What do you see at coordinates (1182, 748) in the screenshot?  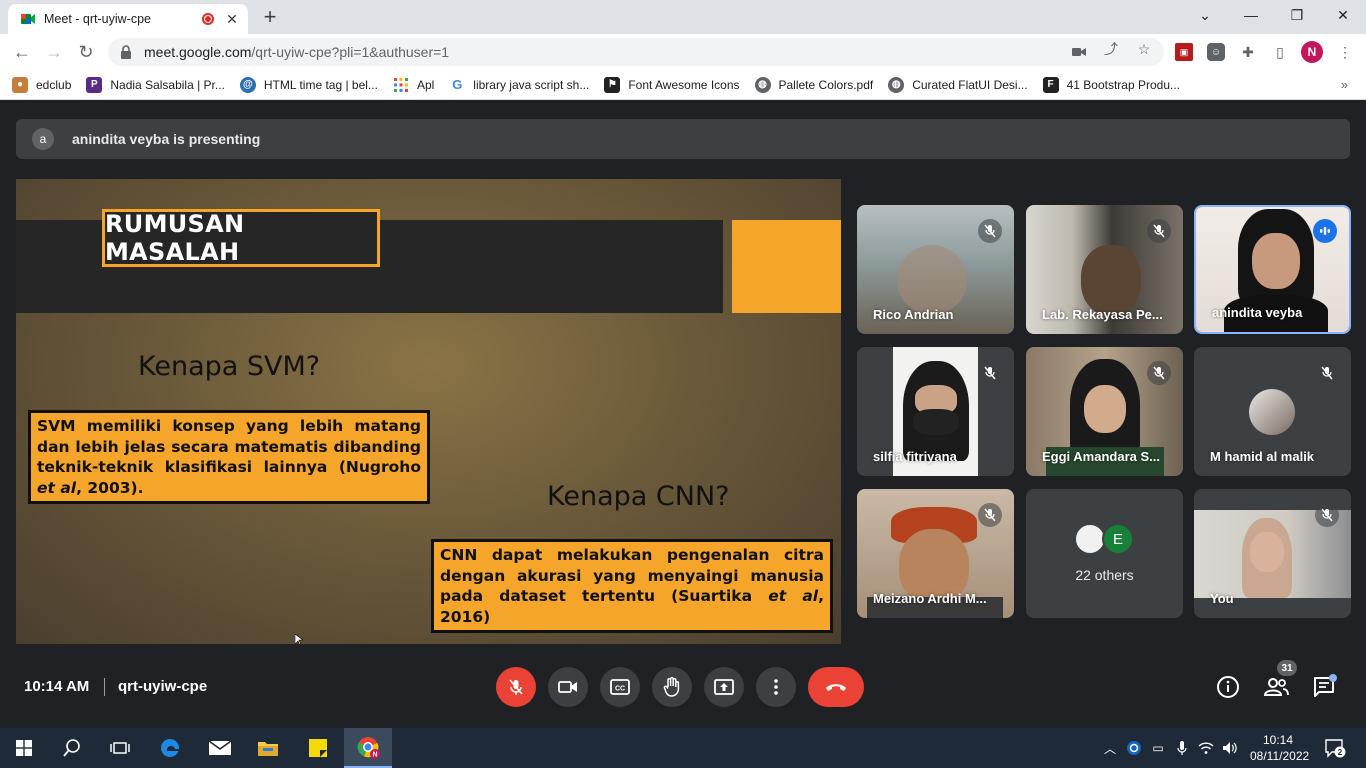 I see `microphone-tray-icon` at bounding box center [1182, 748].